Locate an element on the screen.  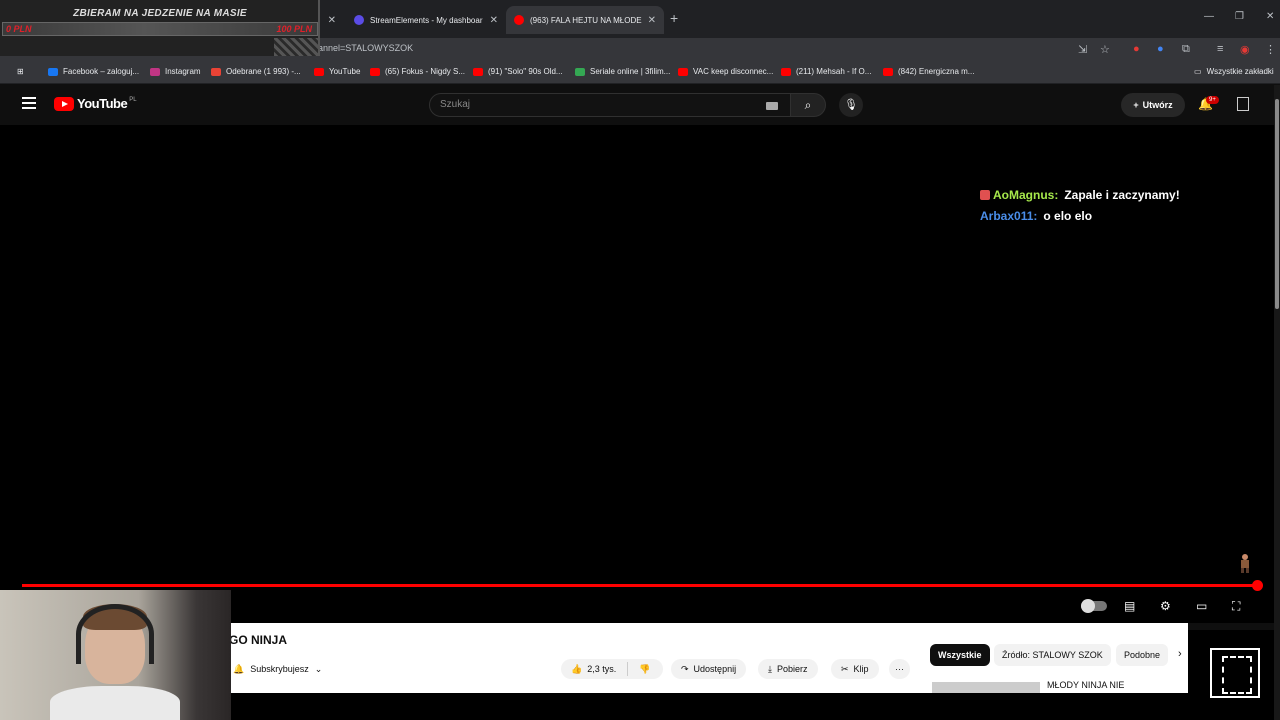
goal-min-label: 0 PLN is located at coordinates (19, 29).